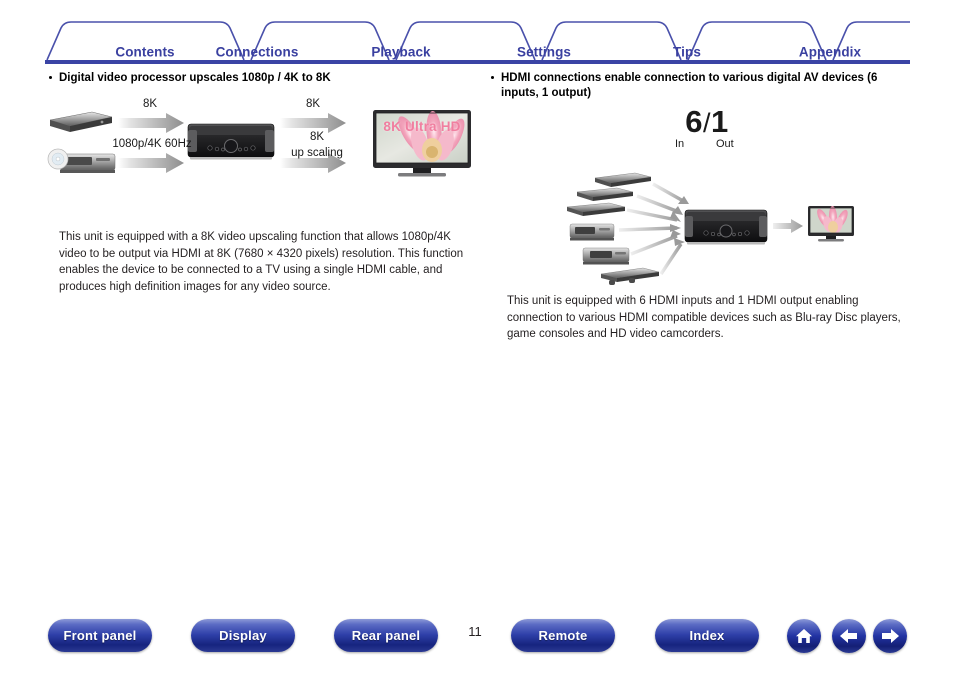 The image size is (954, 673). Describe the element at coordinates (81, 121) in the screenshot. I see `device-bluray-top` at that location.